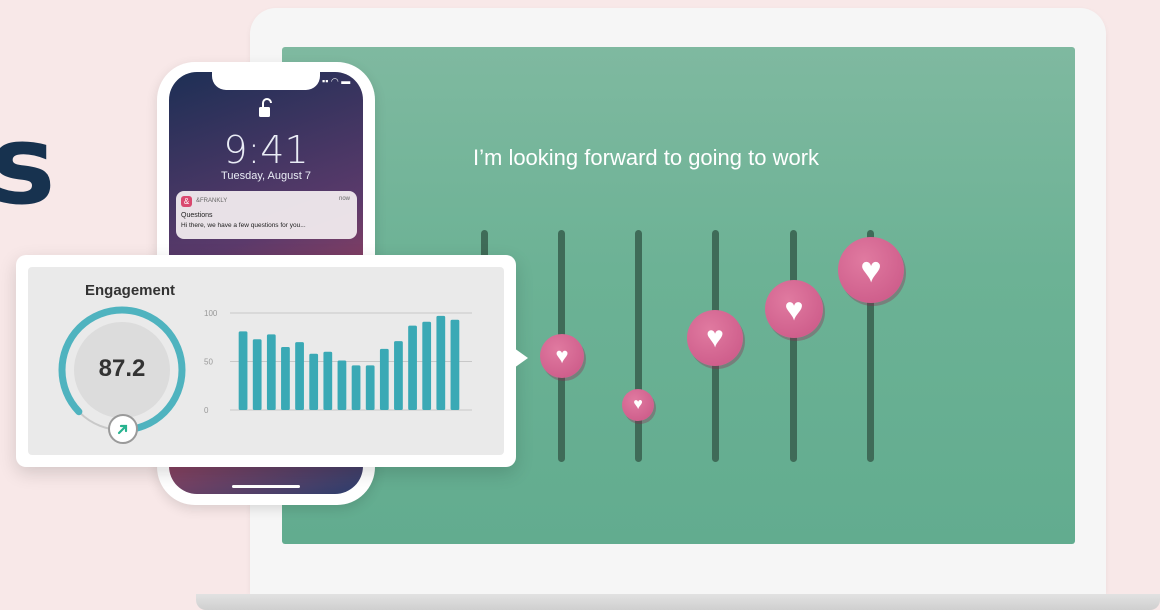 The image size is (1160, 610). I want to click on engagement-title: Engagement, so click(130, 290).